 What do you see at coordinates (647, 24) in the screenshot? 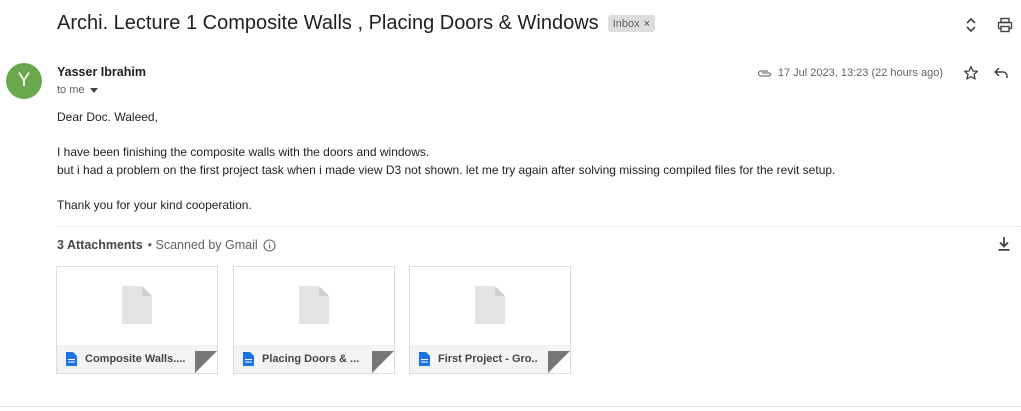
I see `remove-label-button: ×` at bounding box center [647, 24].